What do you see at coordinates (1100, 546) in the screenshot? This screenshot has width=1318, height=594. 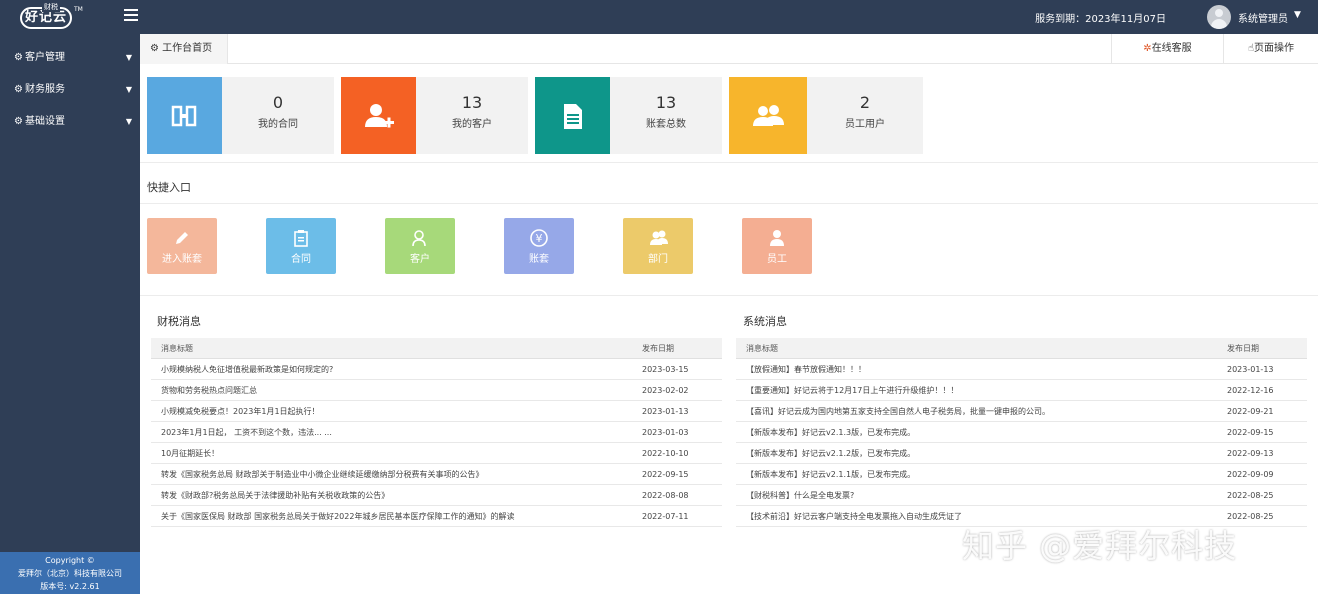 I see `watermark: 知乎 @爱拜尔科技` at bounding box center [1100, 546].